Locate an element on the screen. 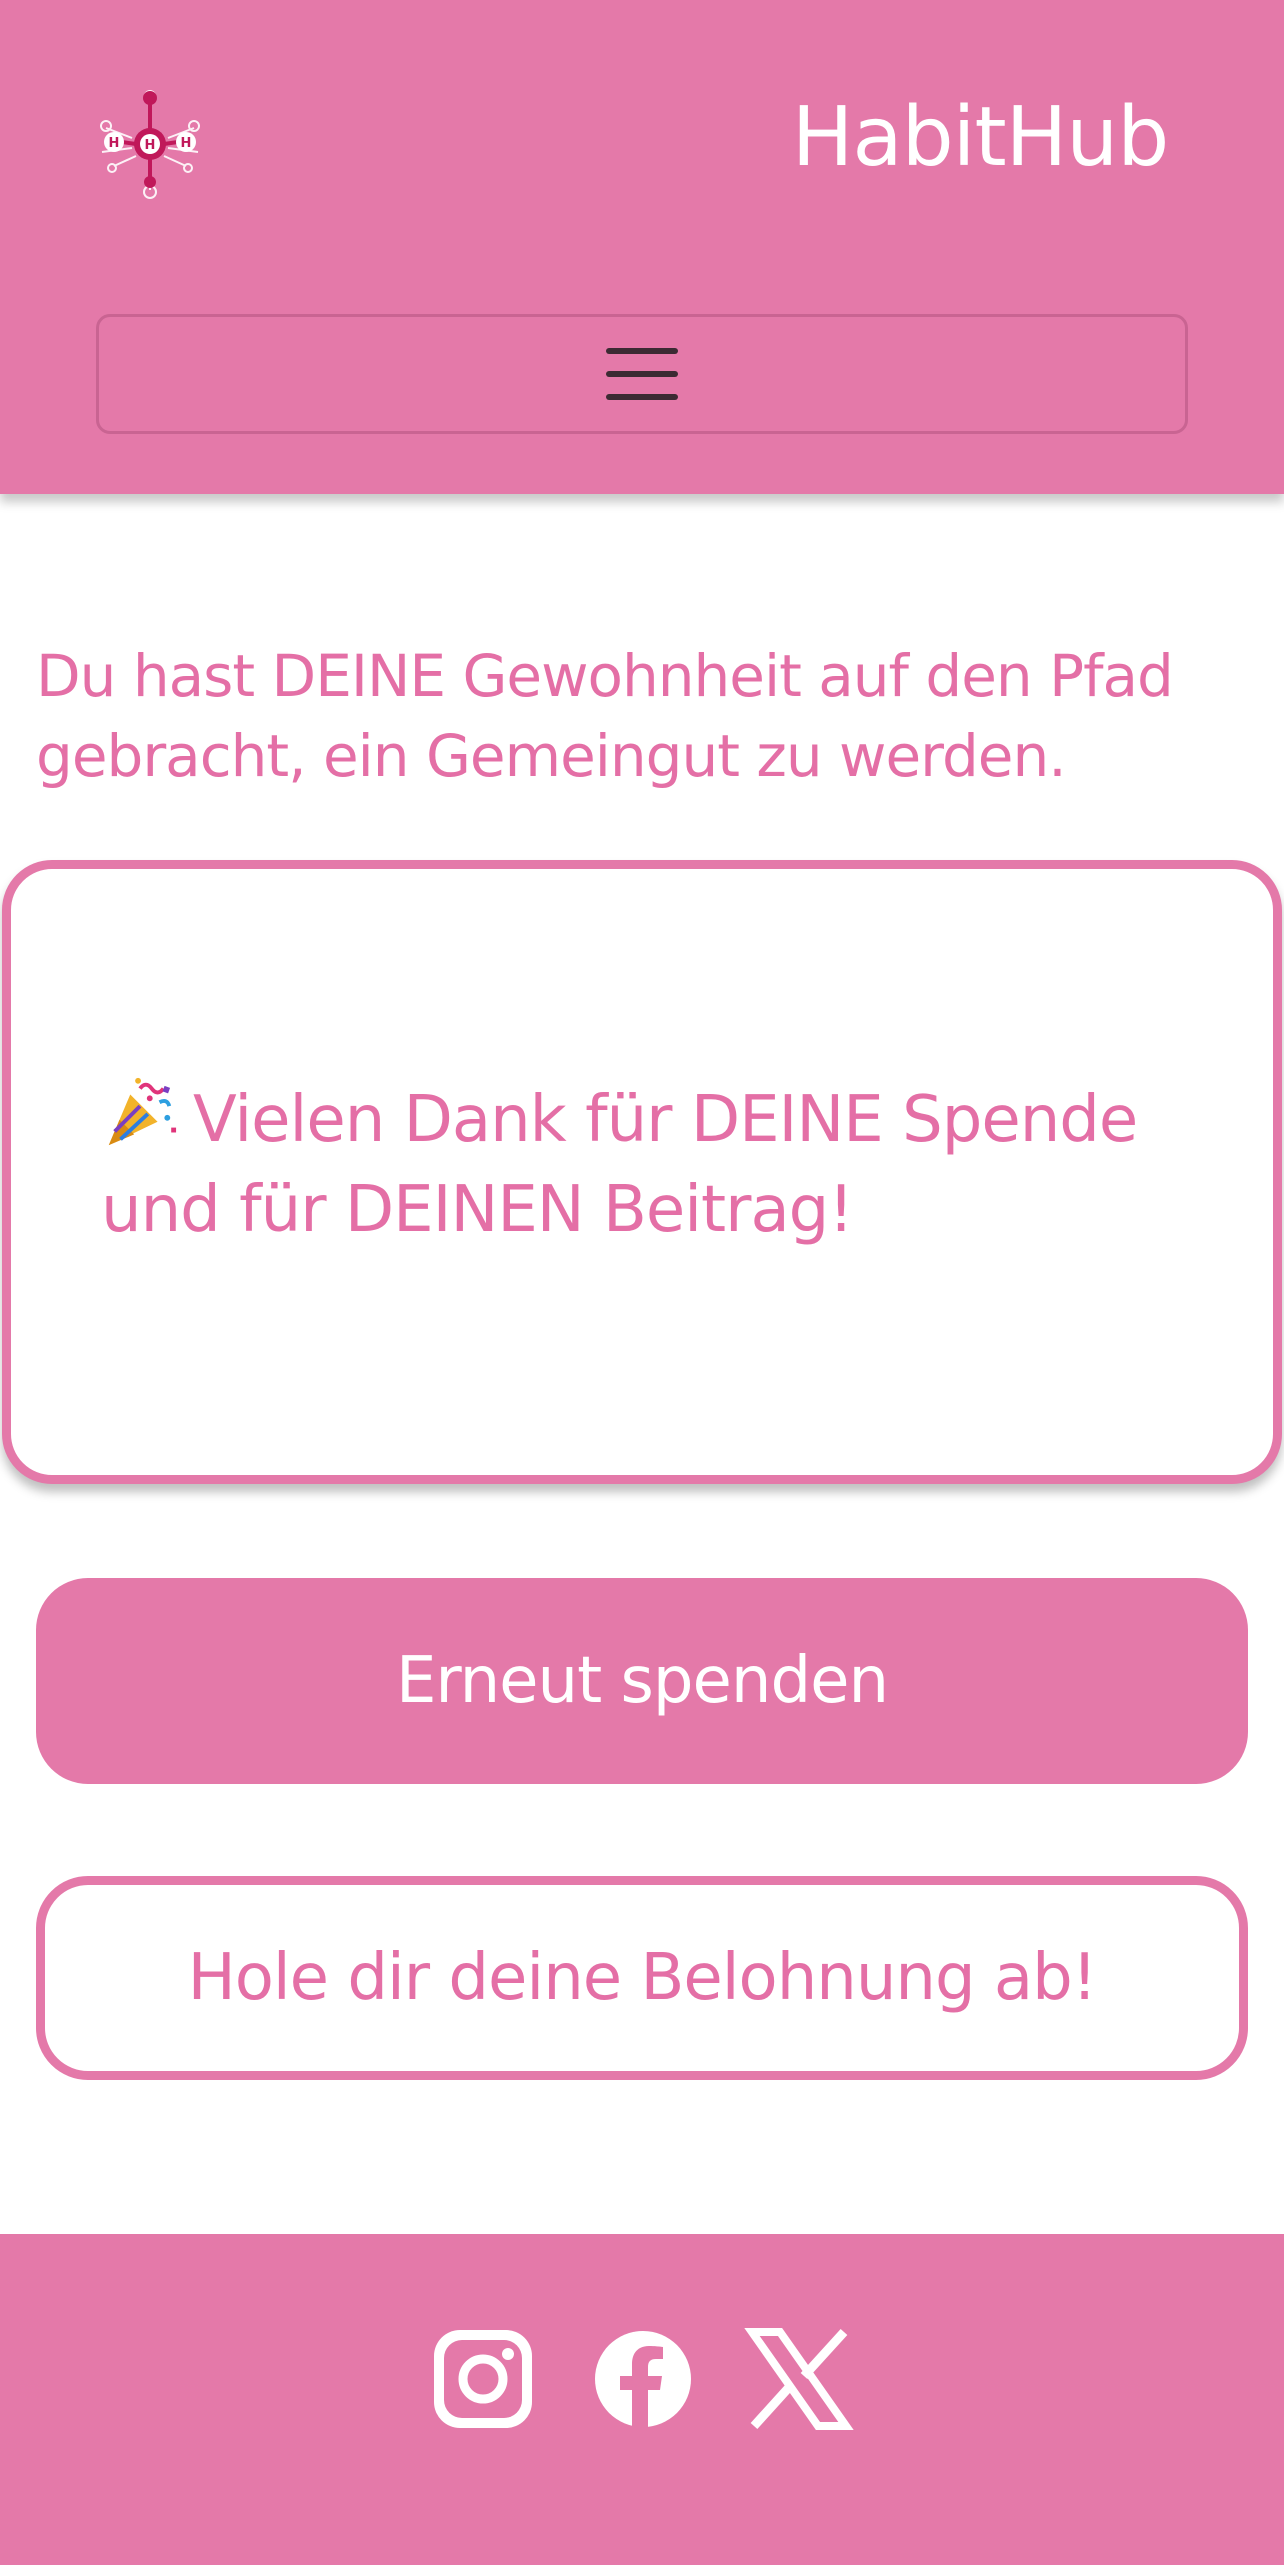 Image resolution: width=1284 pixels, height=2565 pixels. donate-again-button: Erneut spenden is located at coordinates (642, 1681).